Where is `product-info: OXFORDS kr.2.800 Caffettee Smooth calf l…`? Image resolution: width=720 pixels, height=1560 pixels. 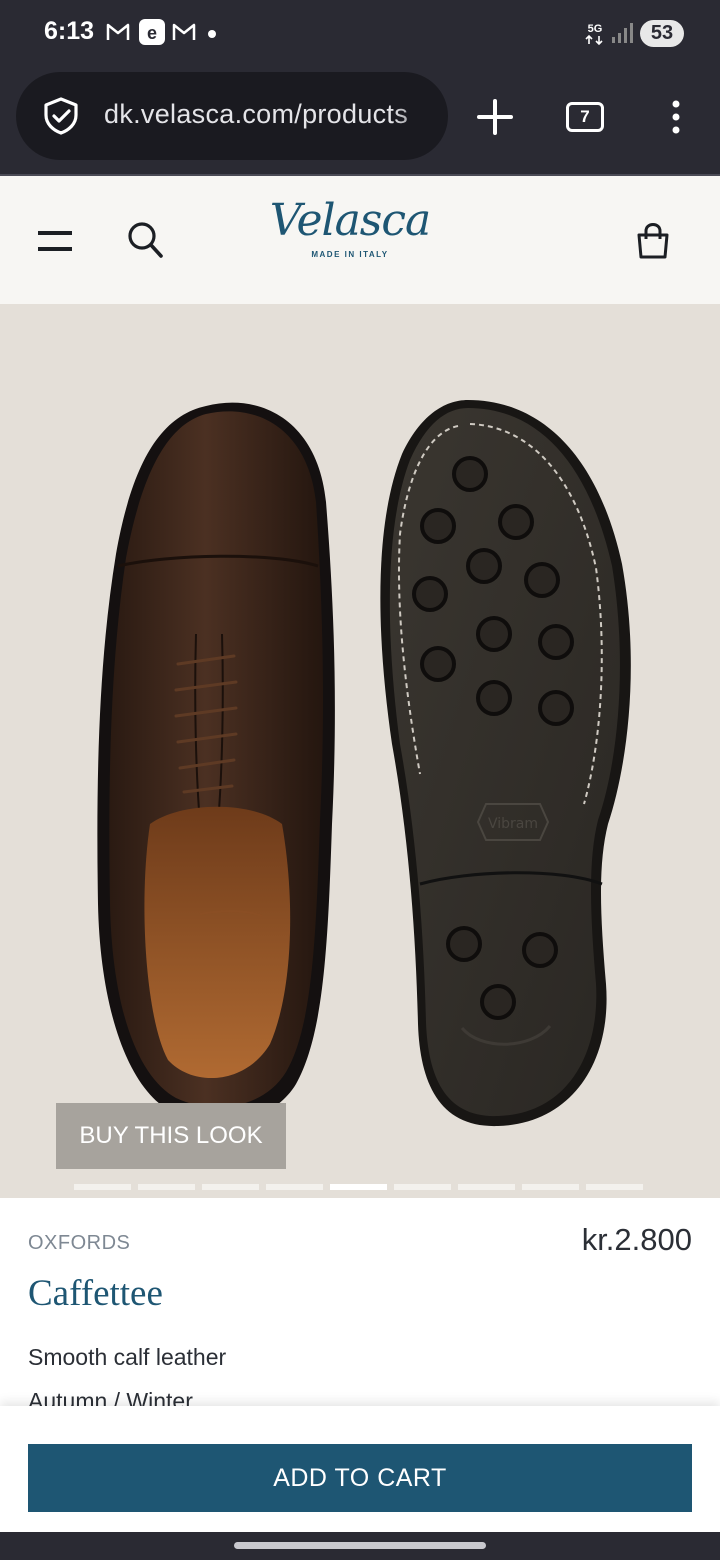
product-info: OXFORDS kr.2.800 Caffettee Smooth calf l… is located at coordinates (360, 1303).